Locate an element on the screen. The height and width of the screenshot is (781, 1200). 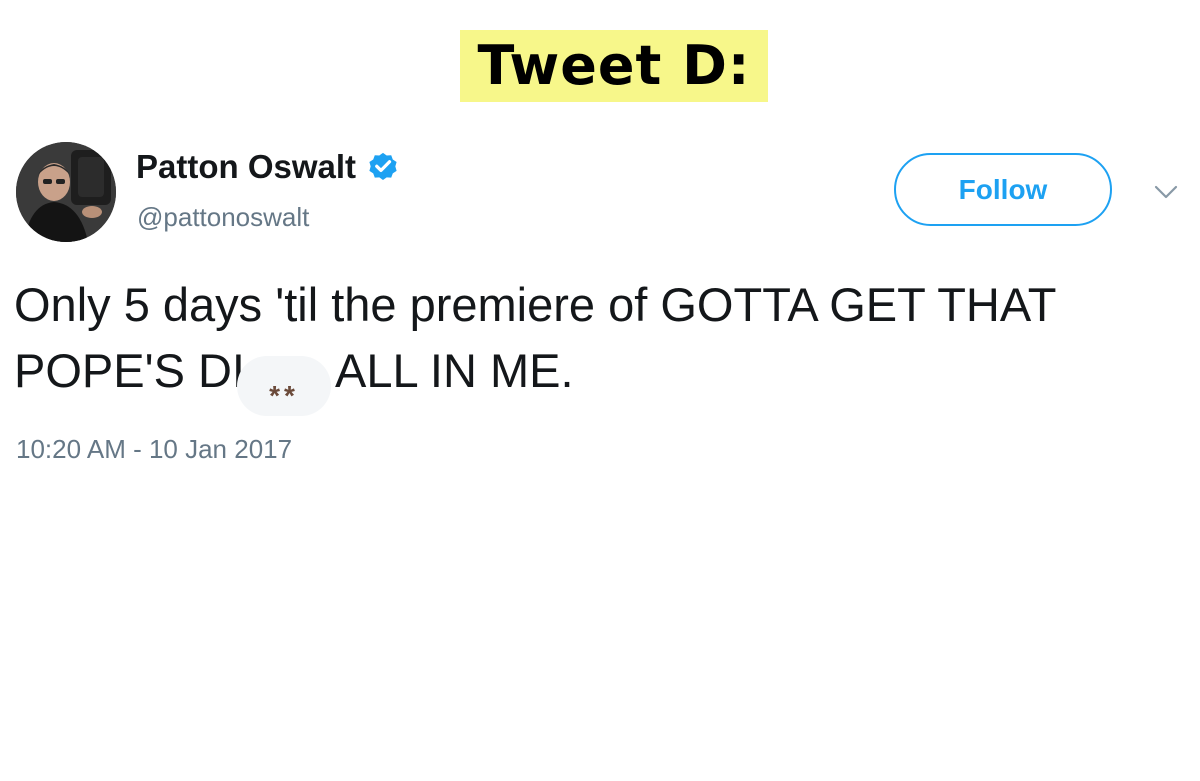
chevron-down-icon is located at coordinates (1166, 192).